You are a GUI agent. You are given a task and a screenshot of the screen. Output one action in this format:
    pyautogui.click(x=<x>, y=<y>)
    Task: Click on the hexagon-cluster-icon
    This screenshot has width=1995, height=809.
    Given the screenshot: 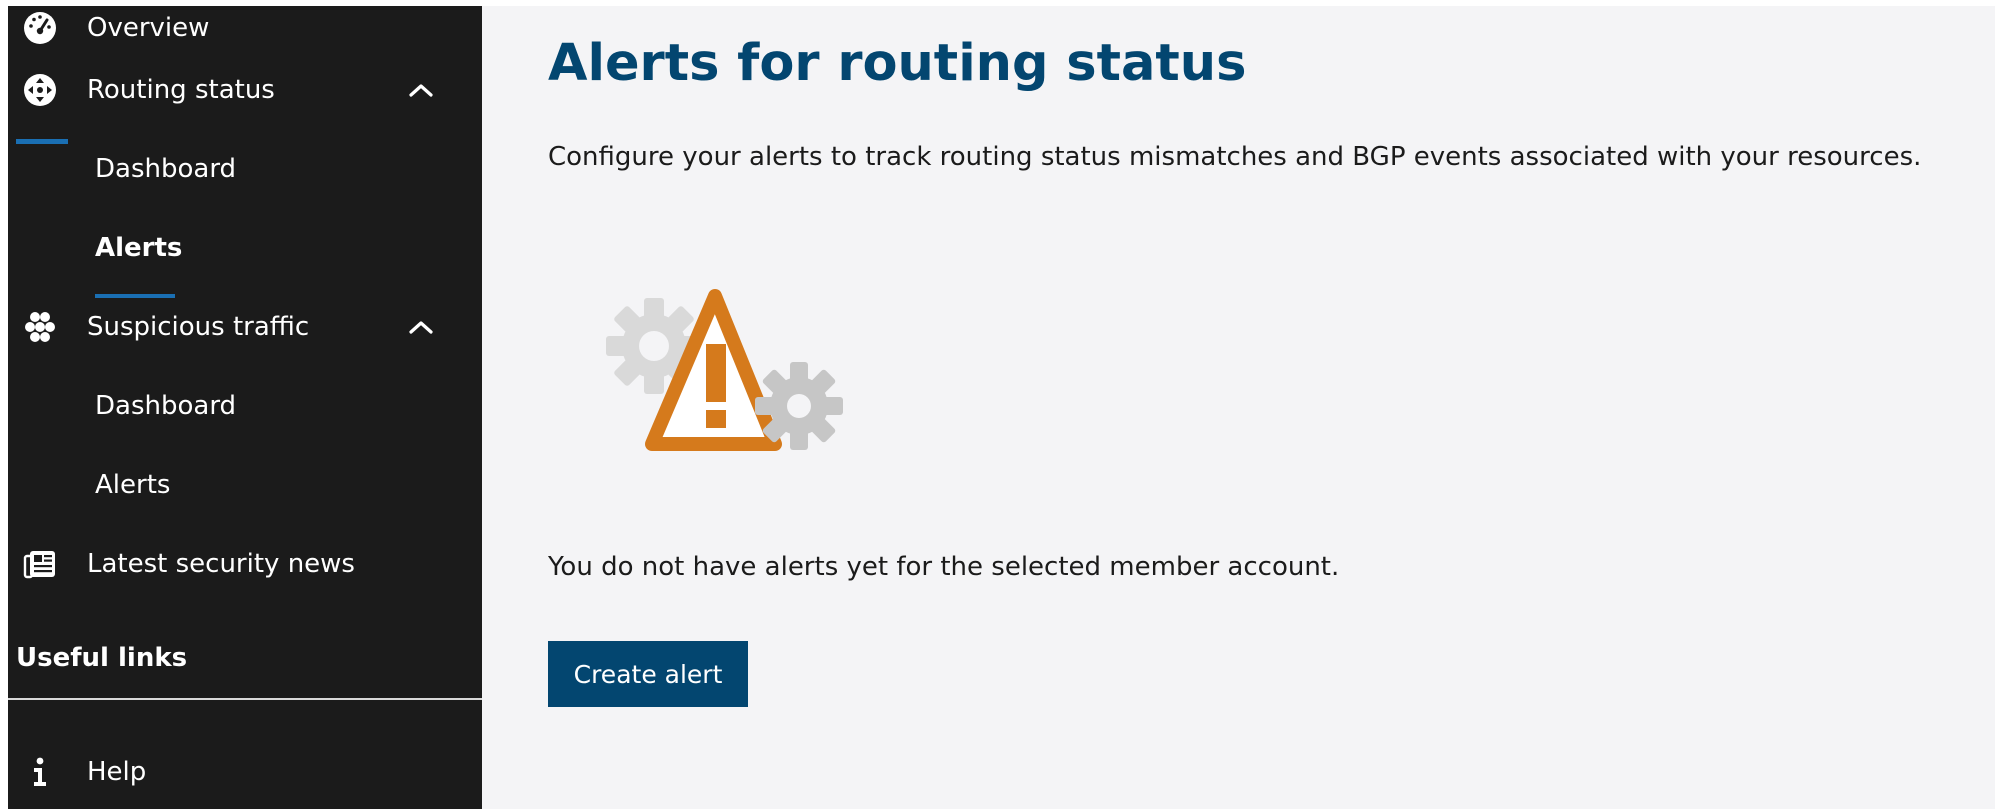 What is the action you would take?
    pyautogui.click(x=40, y=327)
    